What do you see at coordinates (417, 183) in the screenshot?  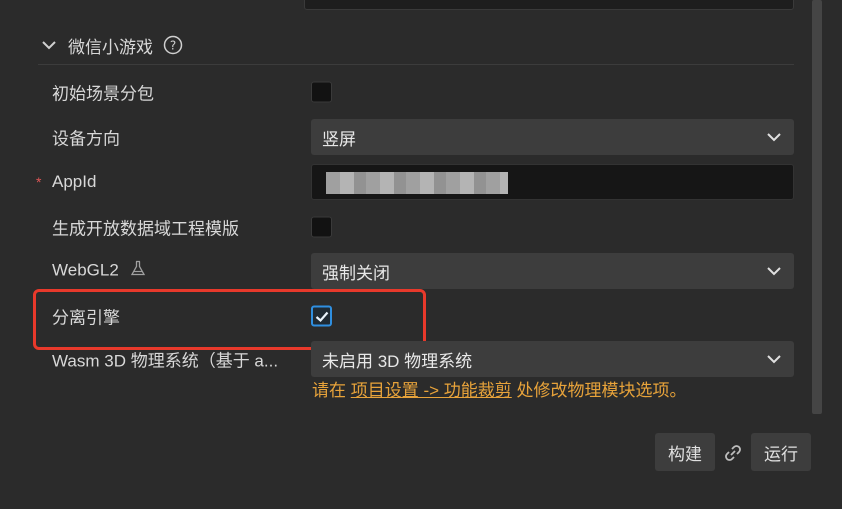 I see `redacted-value` at bounding box center [417, 183].